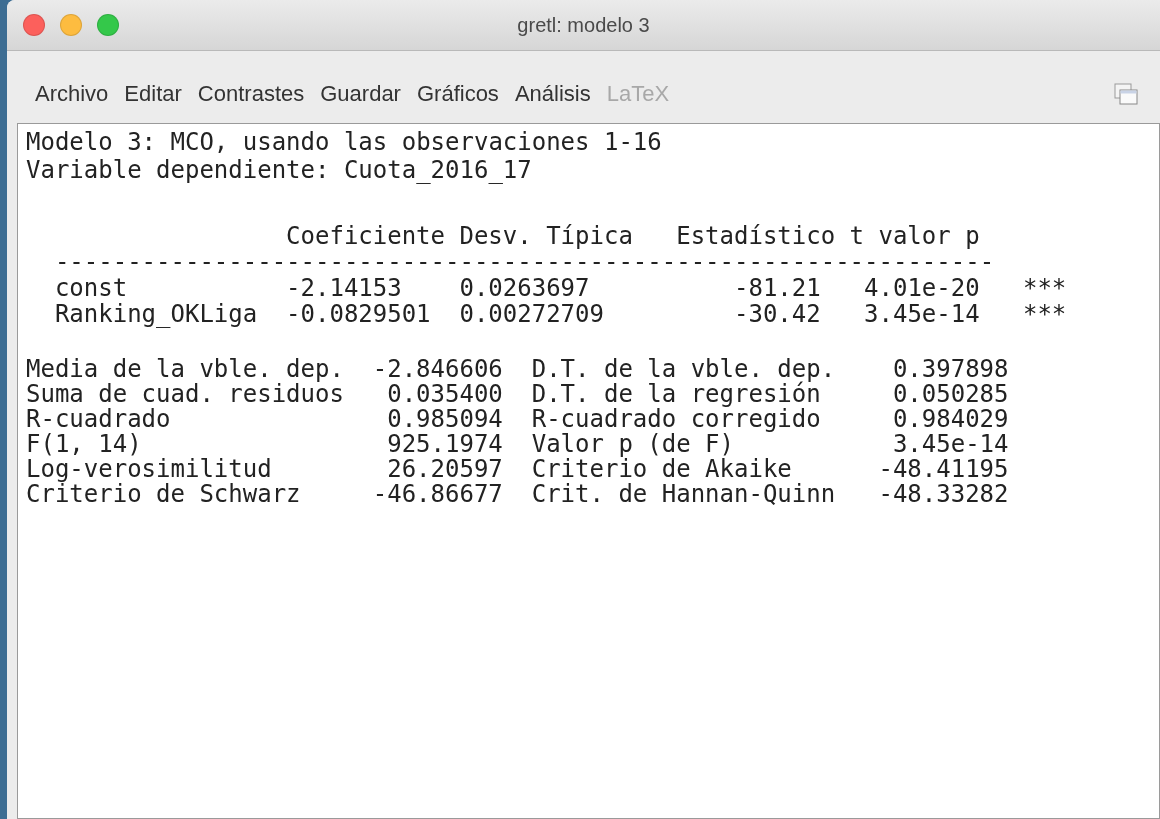  What do you see at coordinates (251, 94) in the screenshot?
I see `menu-item: Contrastes` at bounding box center [251, 94].